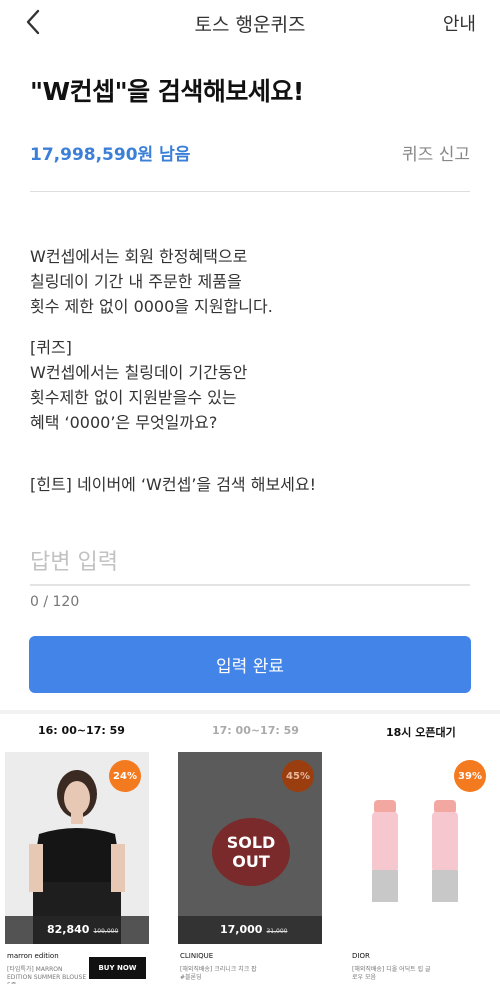 The width and height of the screenshot is (500, 984). I want to click on discount-badge: 39%, so click(470, 776).